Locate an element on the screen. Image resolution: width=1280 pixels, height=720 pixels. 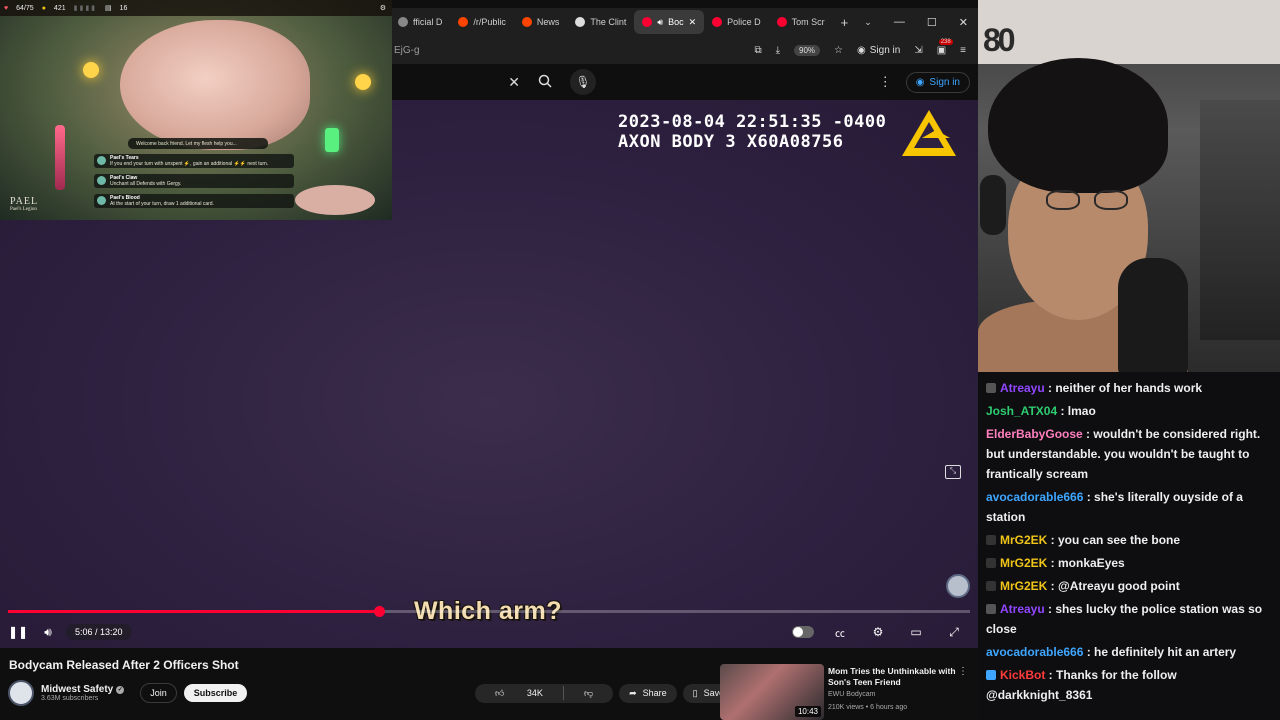
dislike-button: 👎︎ is located at coordinates (588, 693).